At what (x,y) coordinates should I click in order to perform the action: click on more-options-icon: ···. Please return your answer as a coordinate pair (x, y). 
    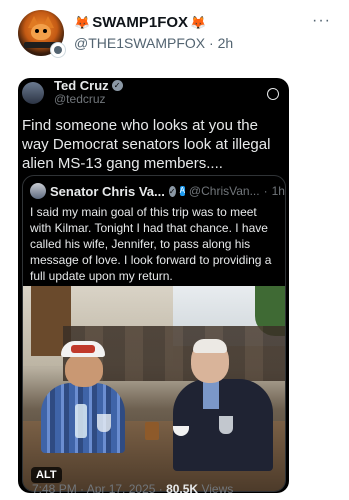
    Looking at the image, I should click on (321, 21).